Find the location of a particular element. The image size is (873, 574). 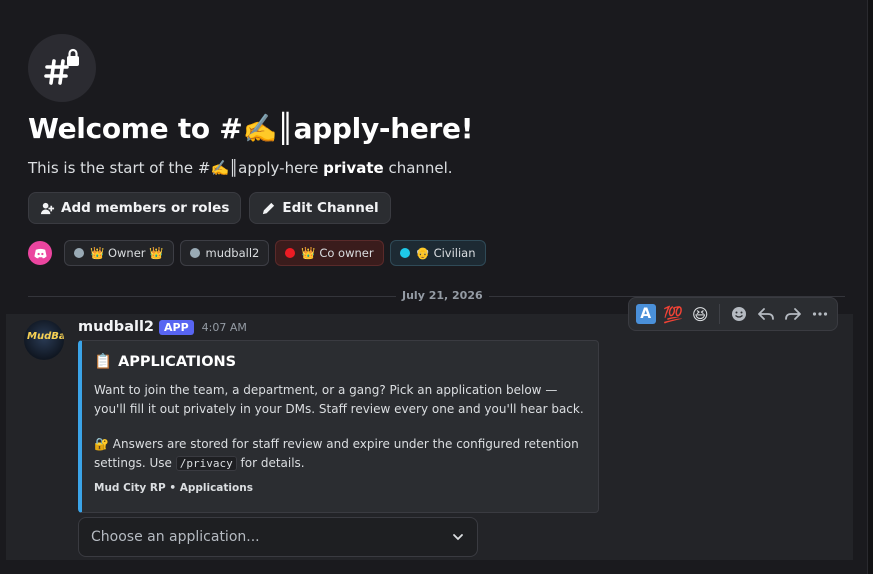

subtitle-prefix: This is the start of the #✍️║apply-here is located at coordinates (176, 168).